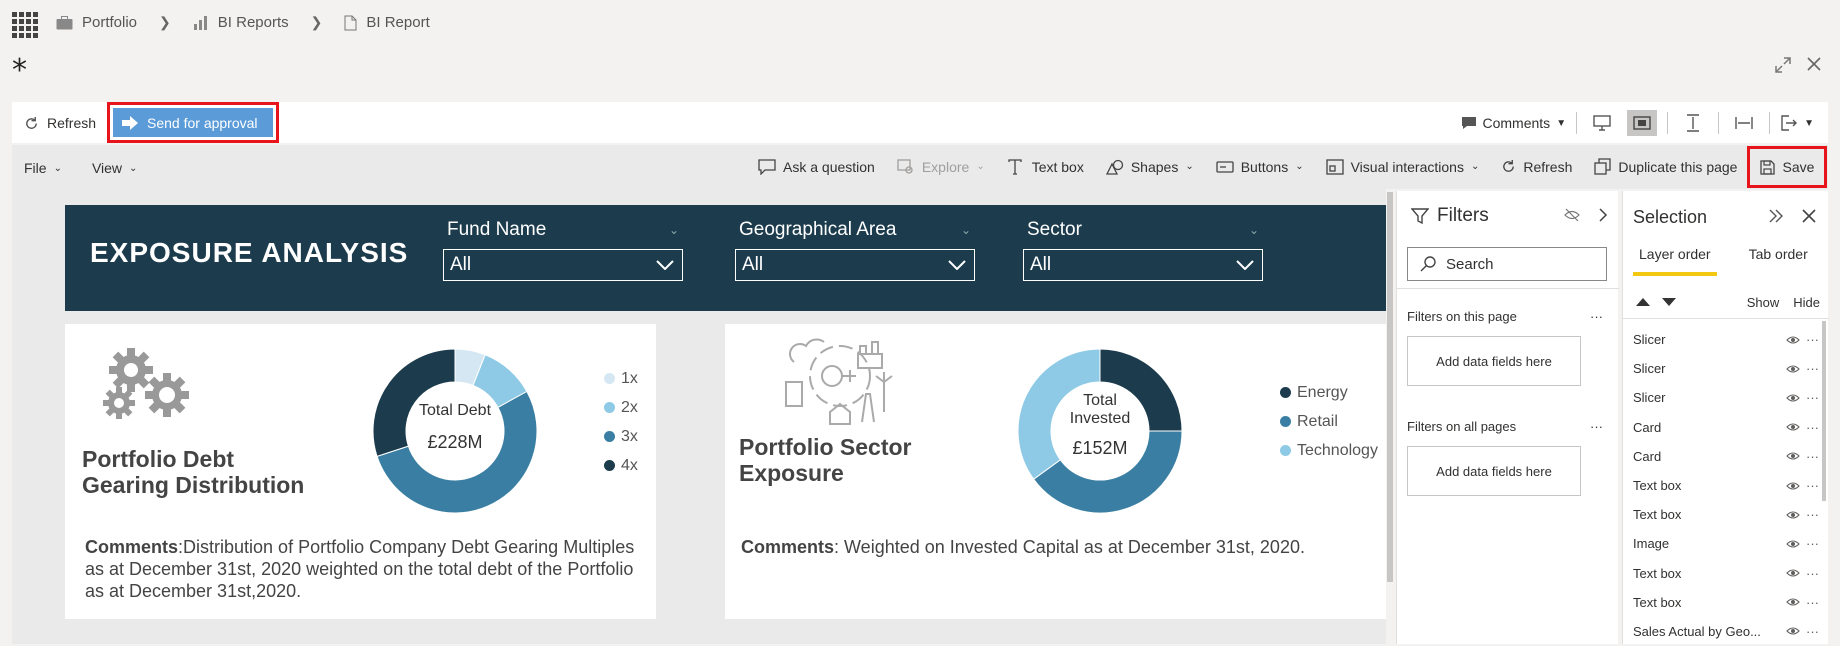 The height and width of the screenshot is (646, 1840). What do you see at coordinates (1665, 166) in the screenshot?
I see `duplicate-page-button: Duplicate this page` at bounding box center [1665, 166].